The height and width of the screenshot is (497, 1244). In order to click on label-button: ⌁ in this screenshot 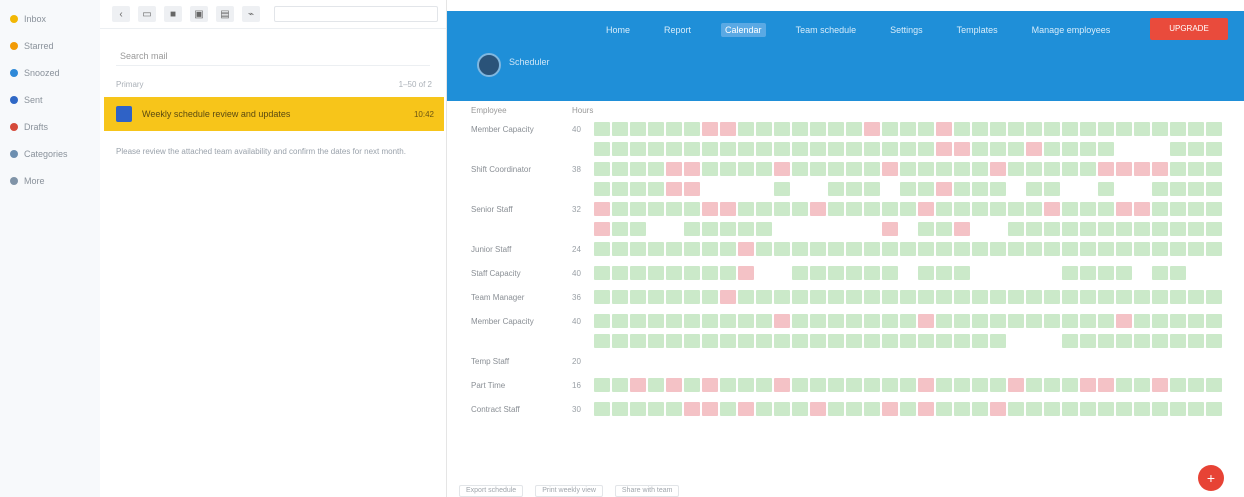, I will do `click(251, 14)`.